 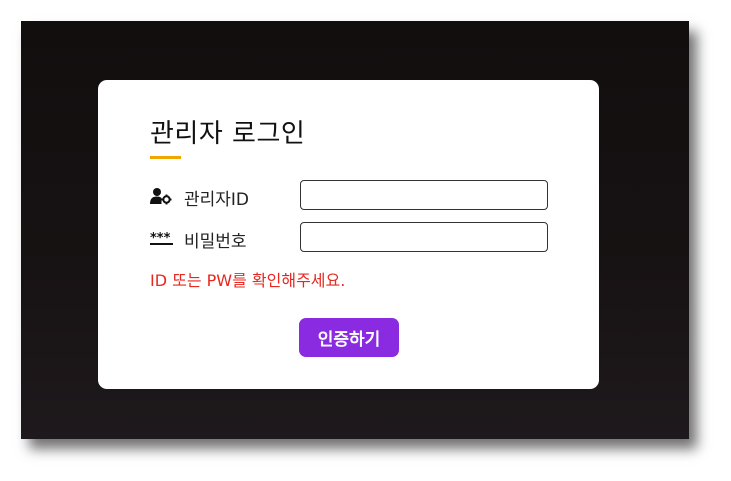 What do you see at coordinates (217, 200) in the screenshot?
I see `admin-id-label: 관리자ID` at bounding box center [217, 200].